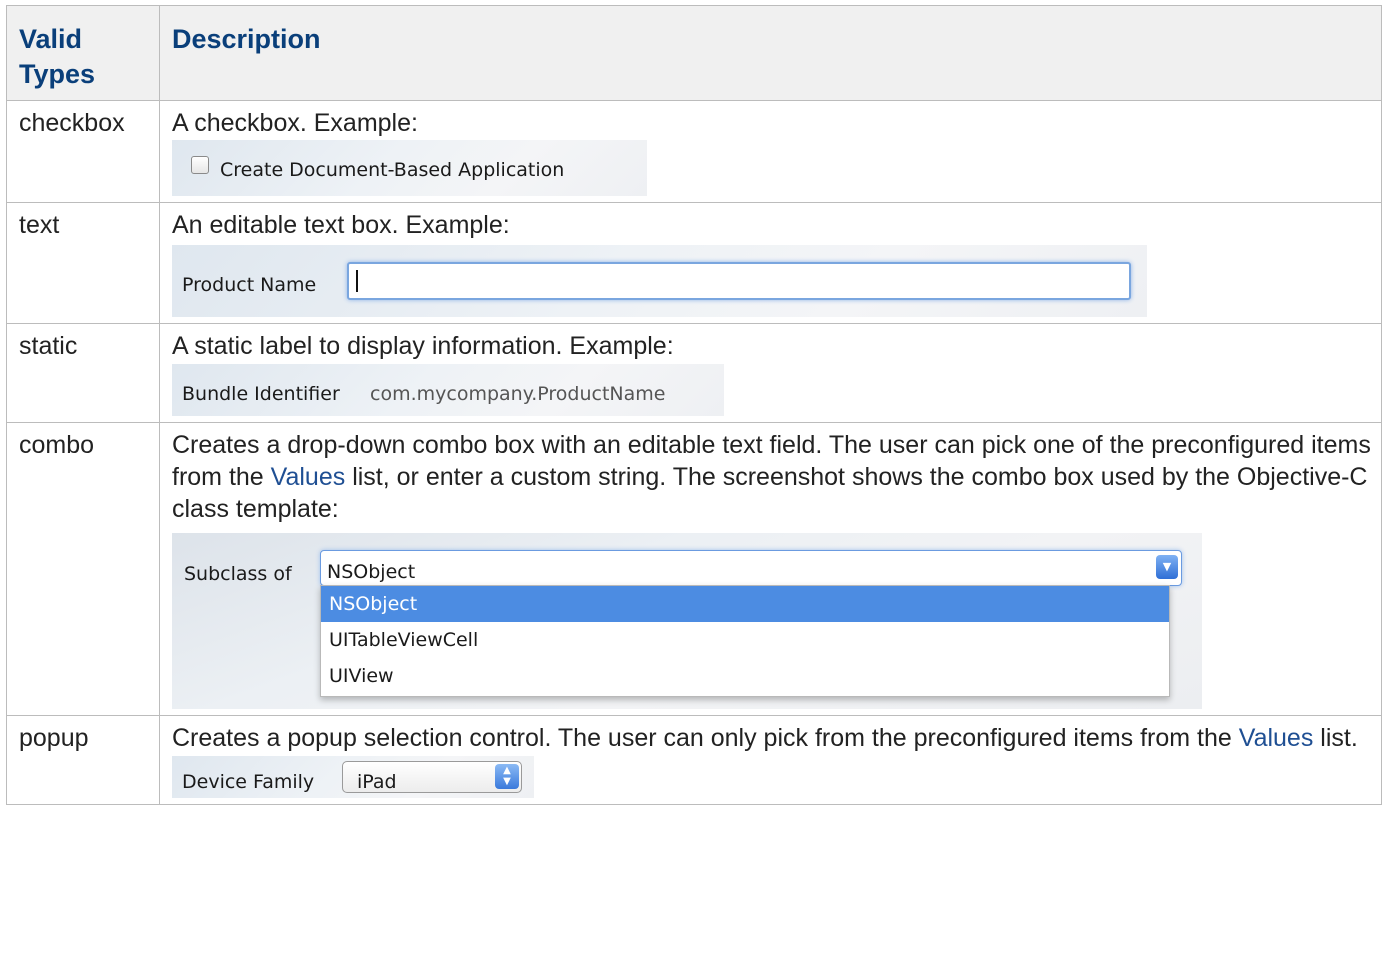 The height and width of the screenshot is (958, 1384). I want to click on subclass-combo-input: NSObject ▼, so click(751, 568).